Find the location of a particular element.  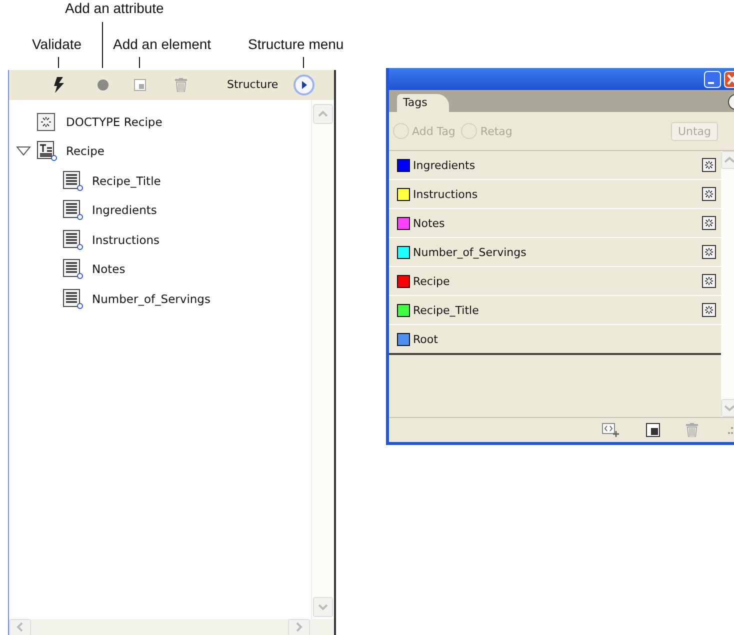

tag-row: Recipe_Title is located at coordinates (555, 310).